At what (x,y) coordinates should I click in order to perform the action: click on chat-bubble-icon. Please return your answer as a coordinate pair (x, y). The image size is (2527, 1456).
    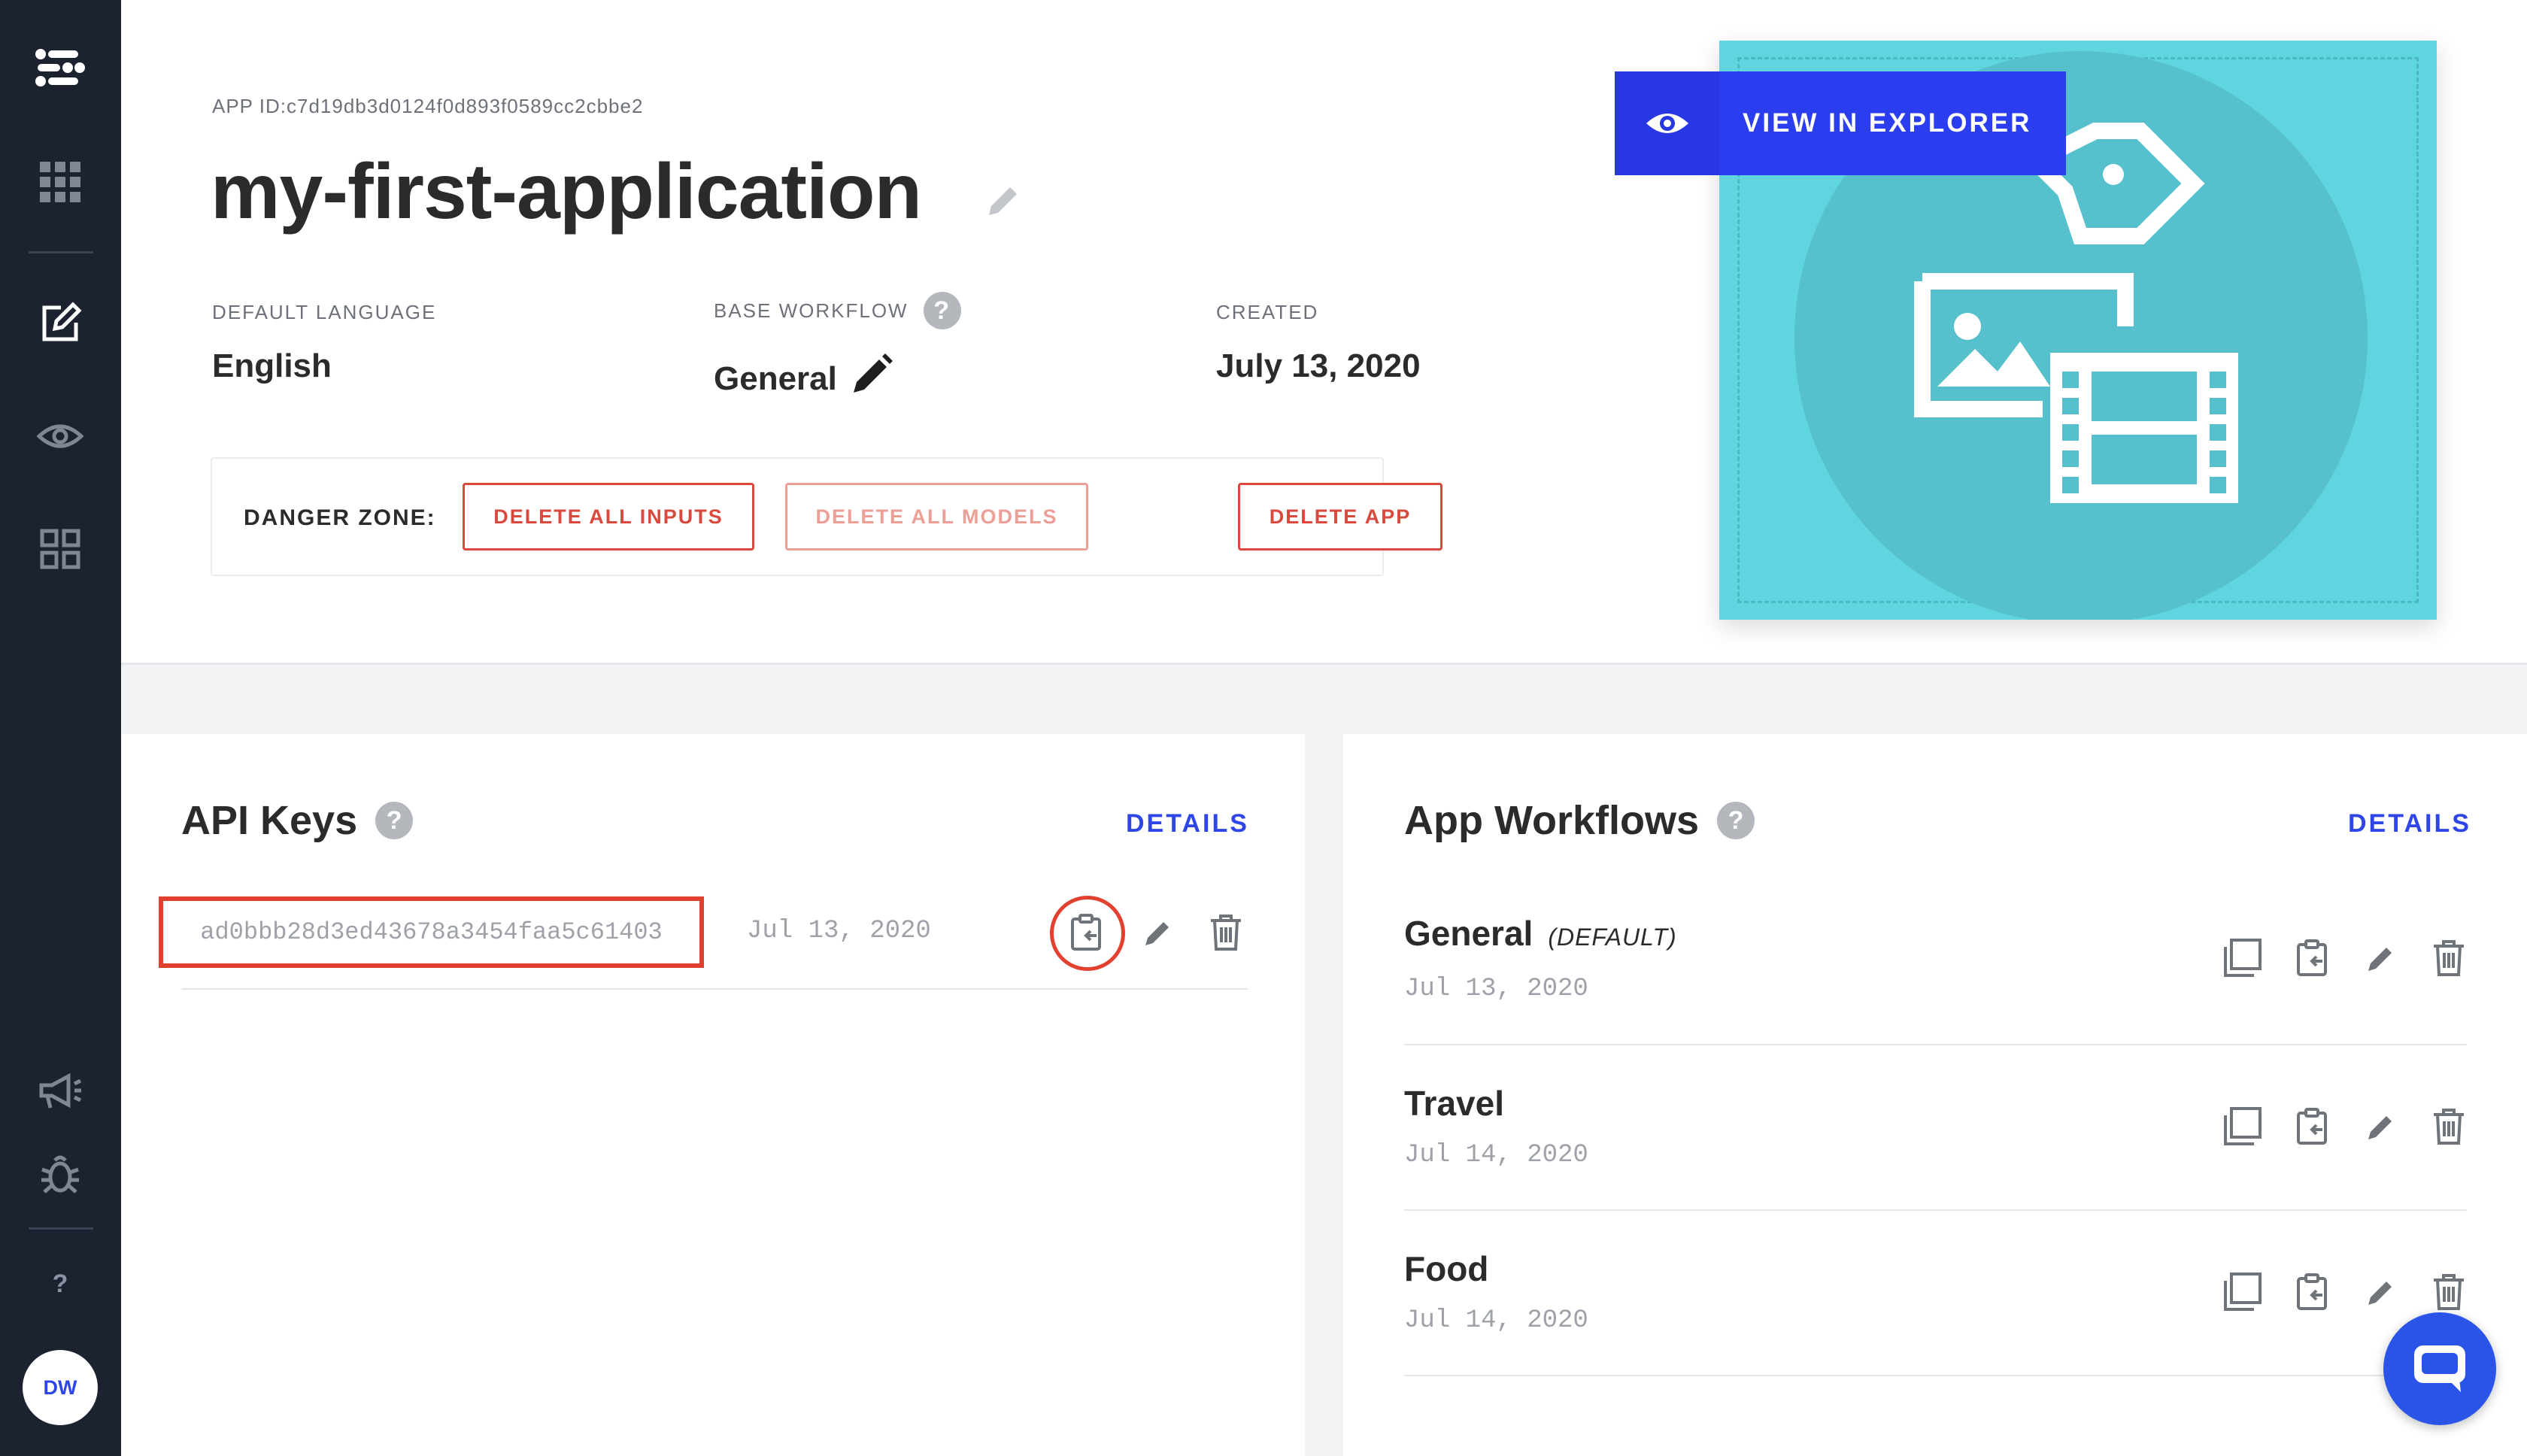
    Looking at the image, I should click on (2439, 1368).